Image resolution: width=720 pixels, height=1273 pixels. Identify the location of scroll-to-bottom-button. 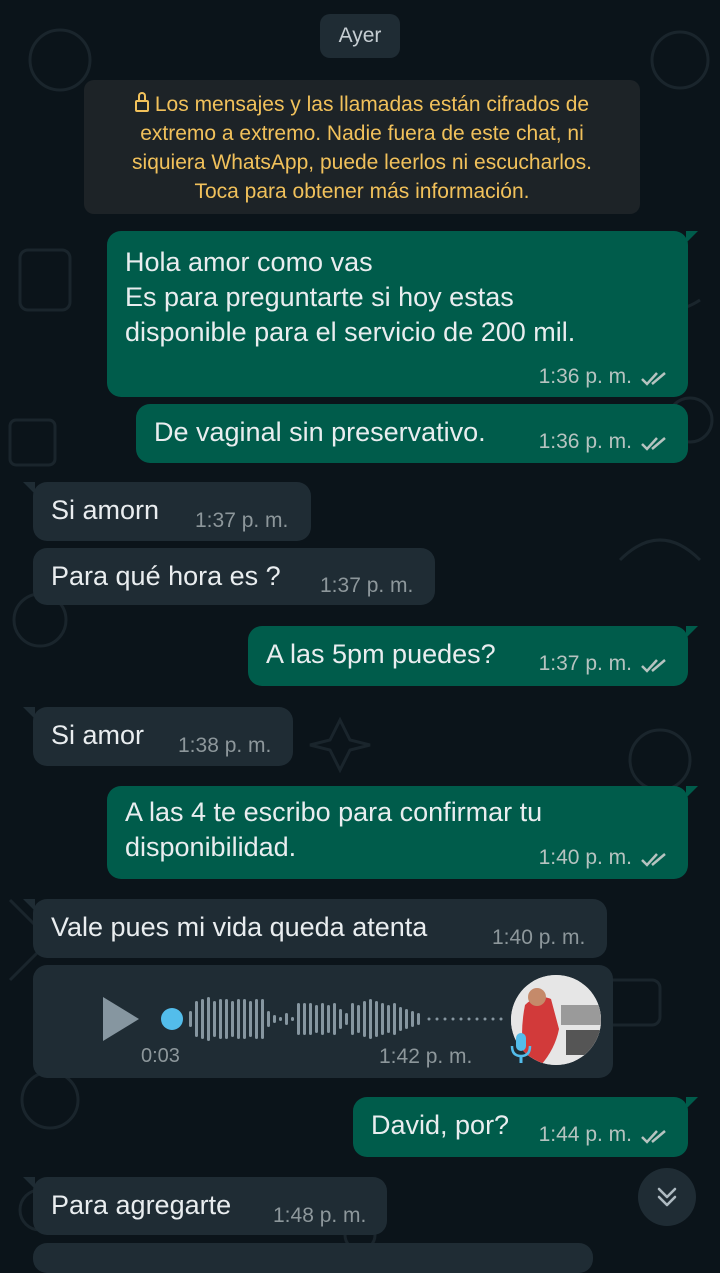
(667, 1197).